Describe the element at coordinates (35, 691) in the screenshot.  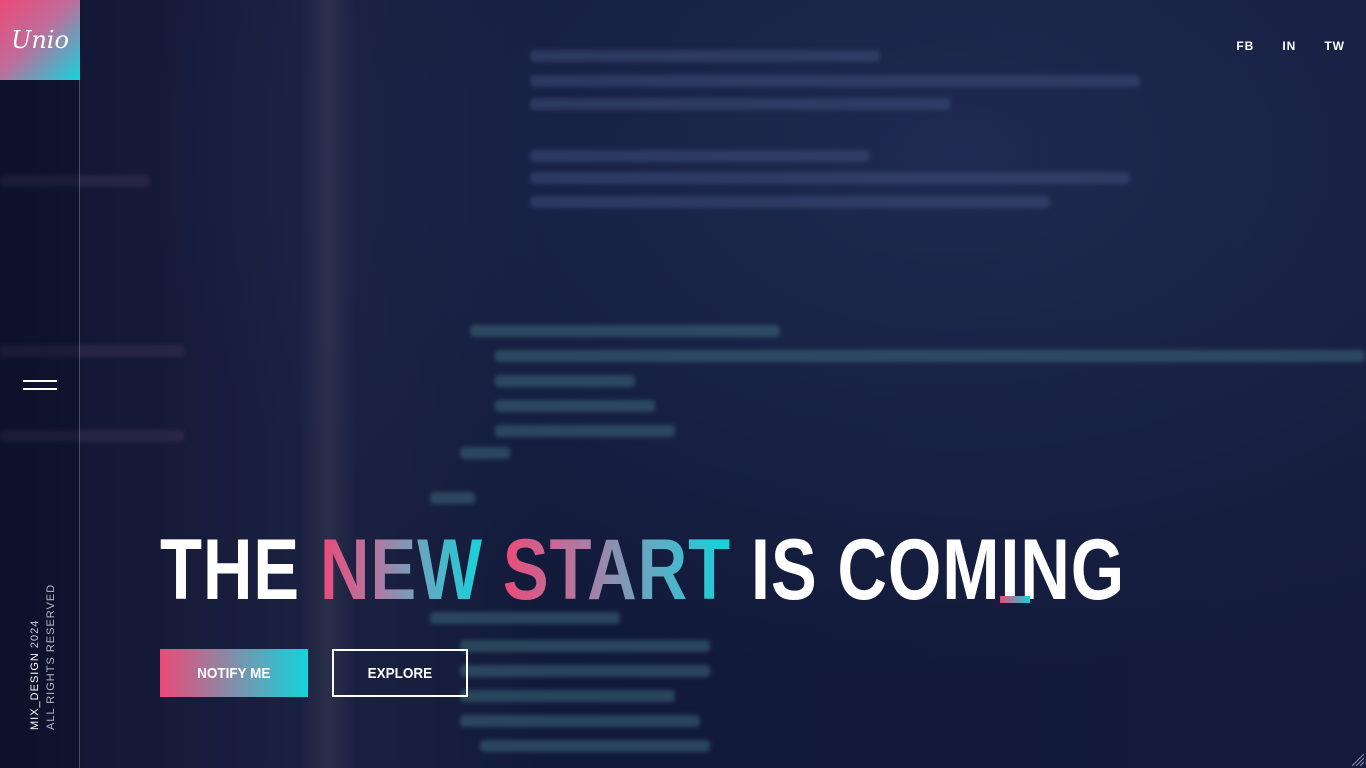
I see `copyright-brand: MIX_DESIGN` at that location.